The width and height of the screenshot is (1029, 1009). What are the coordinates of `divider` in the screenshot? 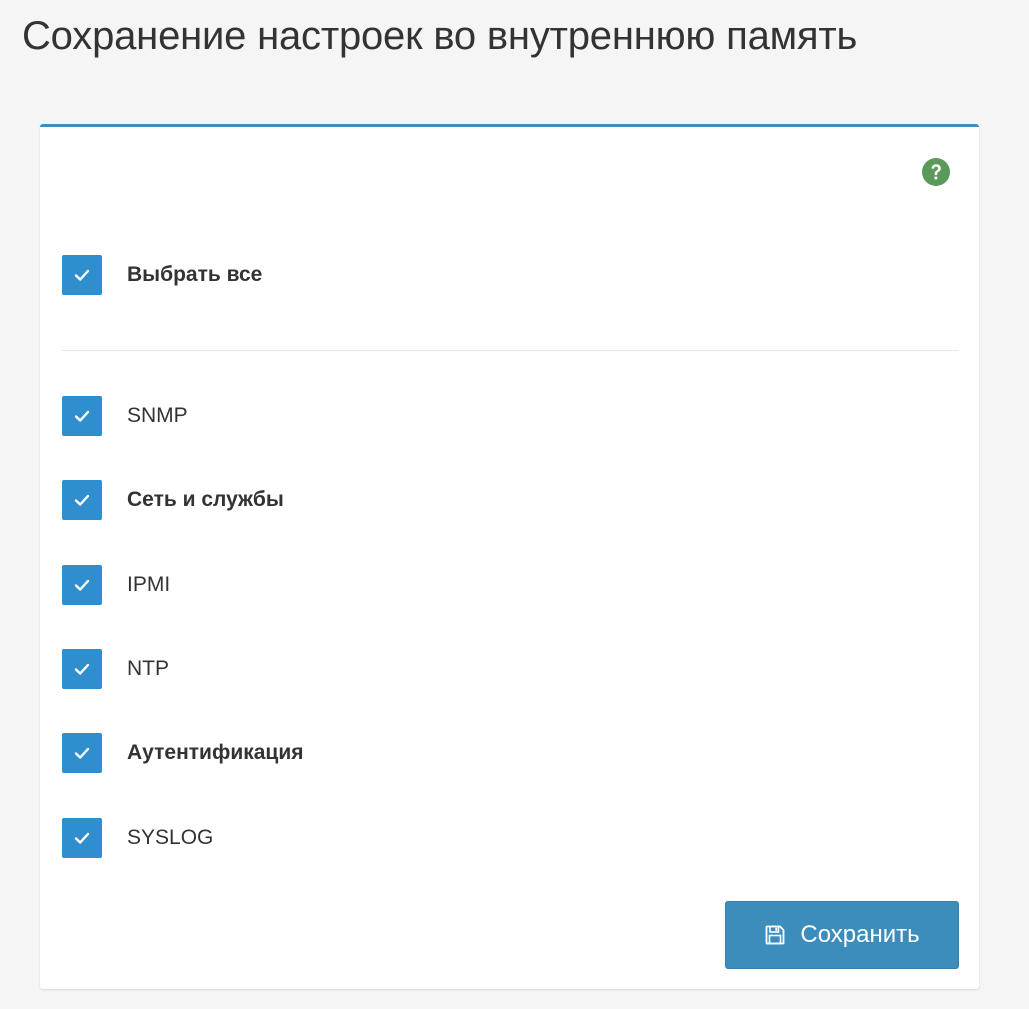 It's located at (510, 350).